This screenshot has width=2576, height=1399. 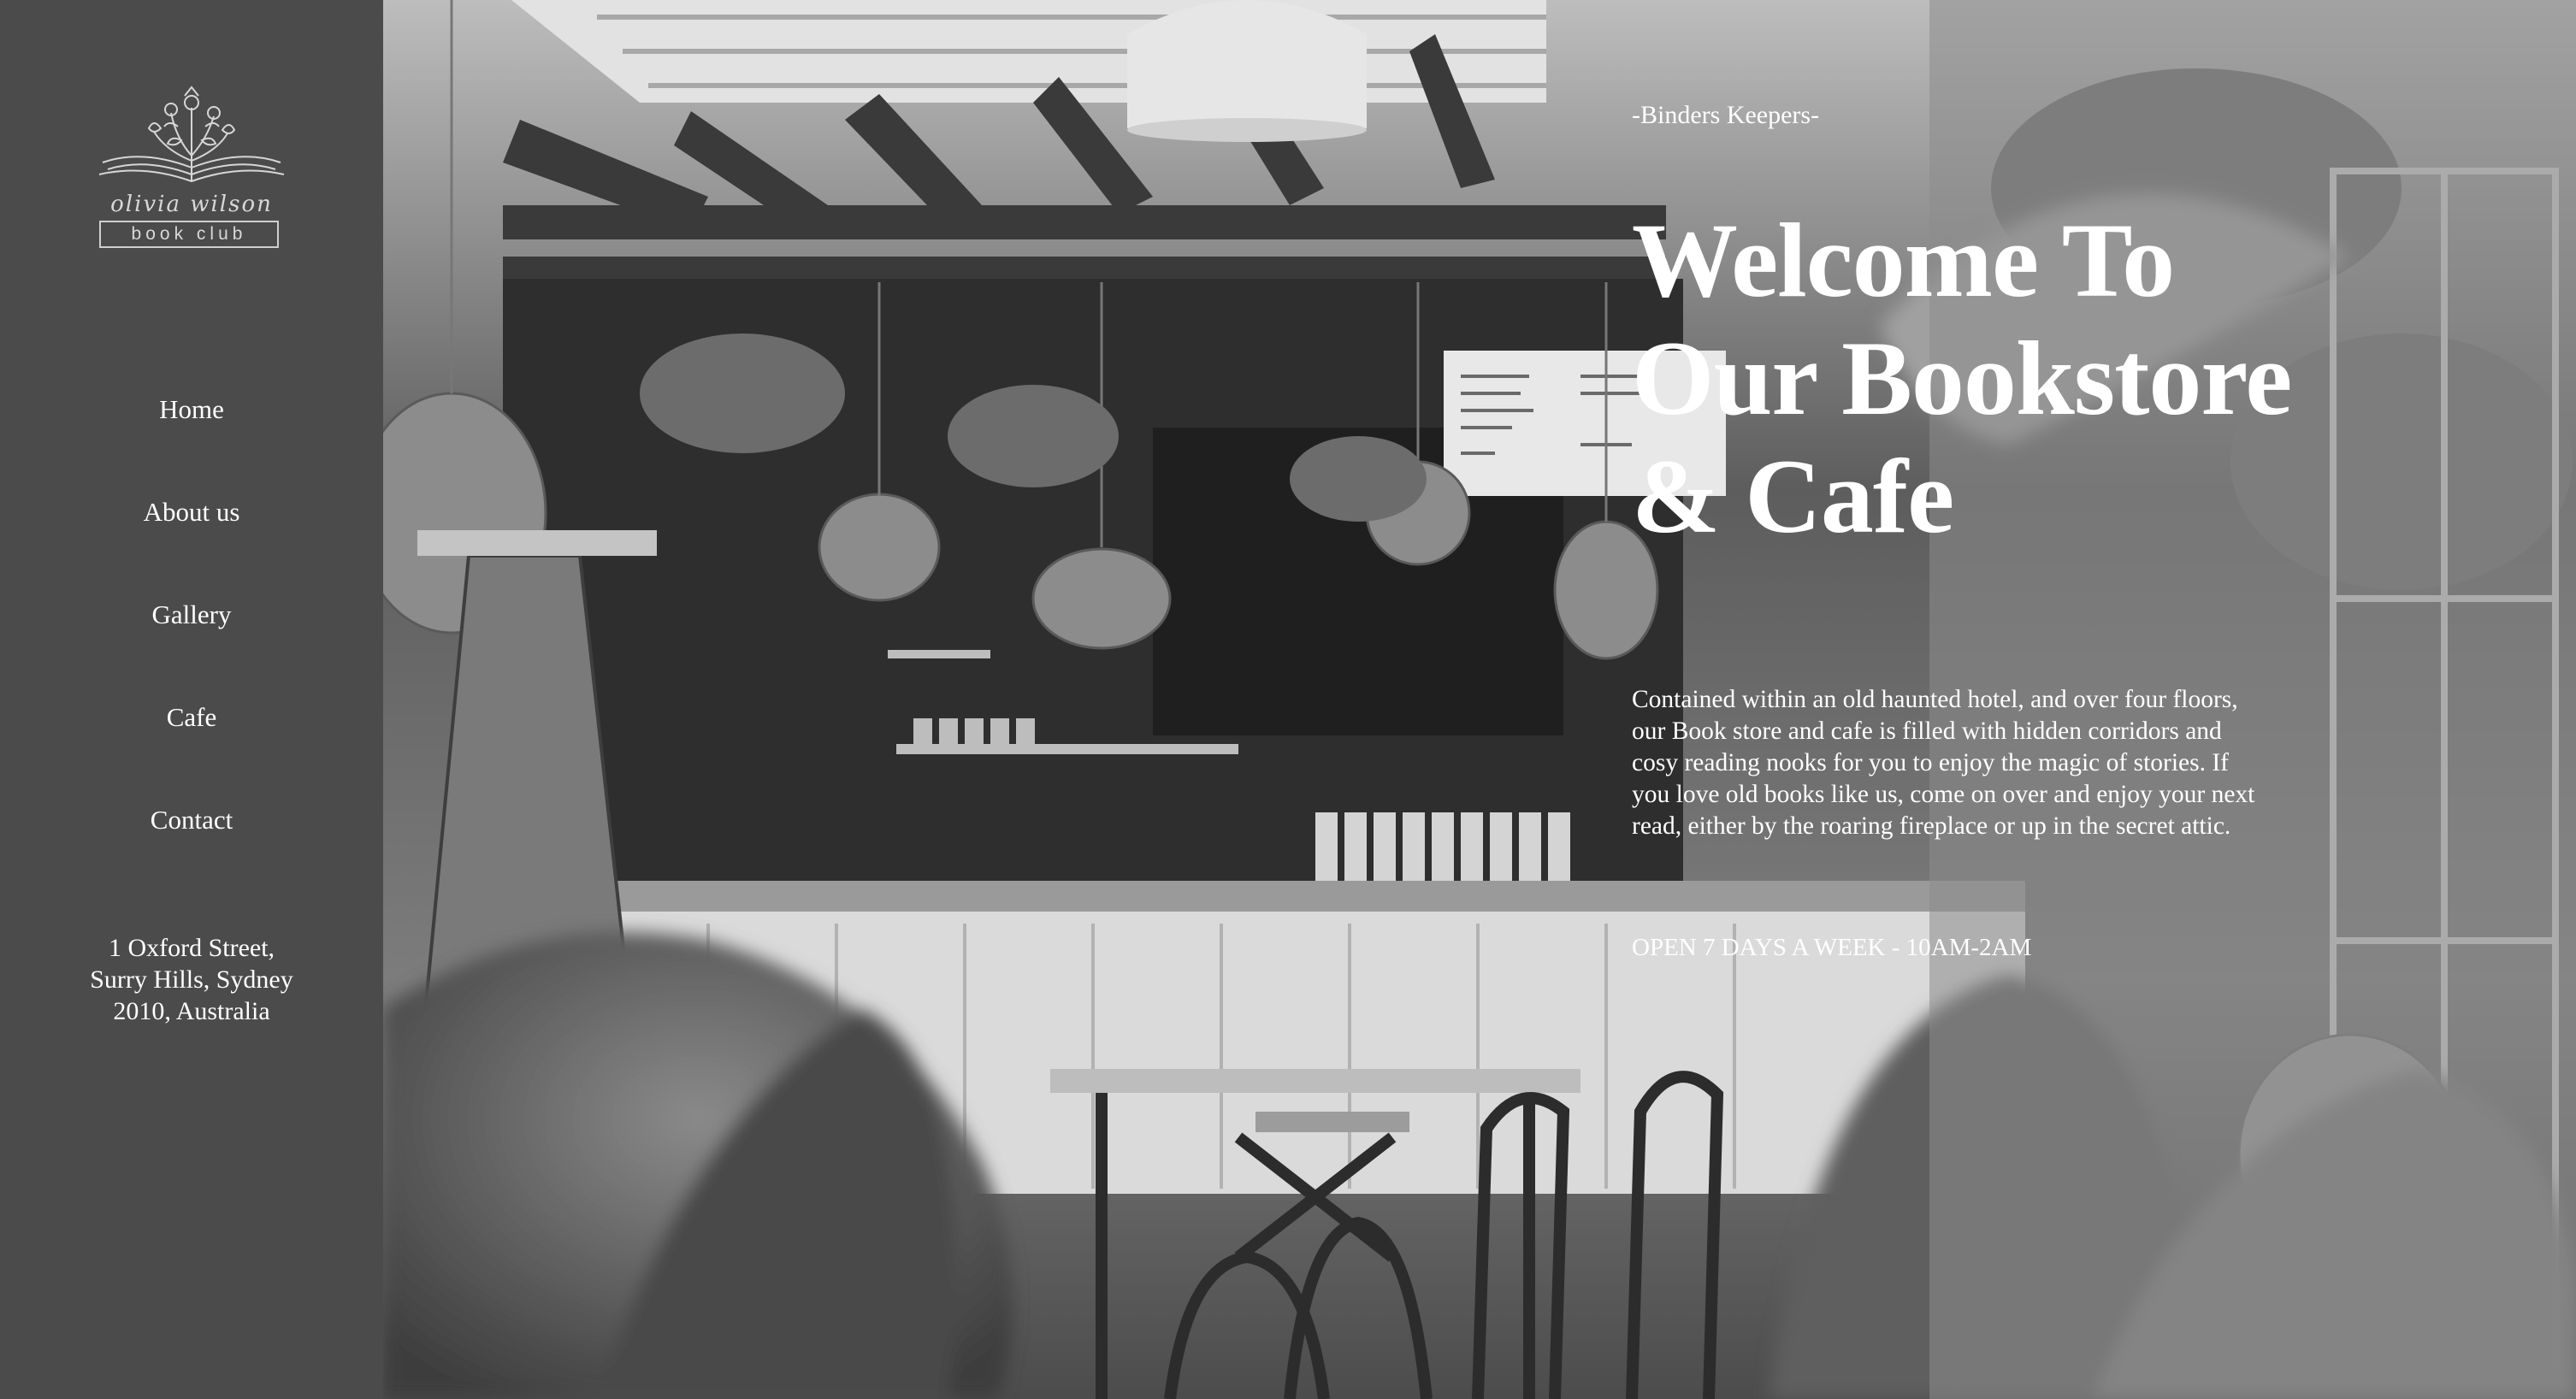 What do you see at coordinates (1962, 378) in the screenshot?
I see `headline-line-2: Our Bookstore` at bounding box center [1962, 378].